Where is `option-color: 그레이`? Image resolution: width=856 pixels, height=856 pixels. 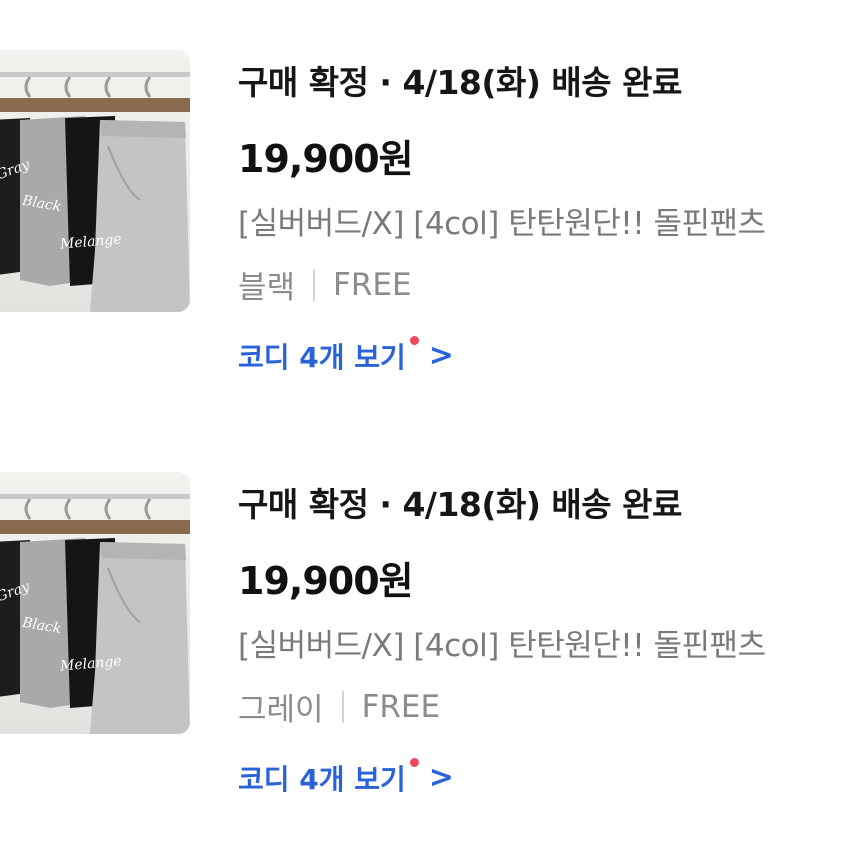 option-color: 그레이 is located at coordinates (281, 710).